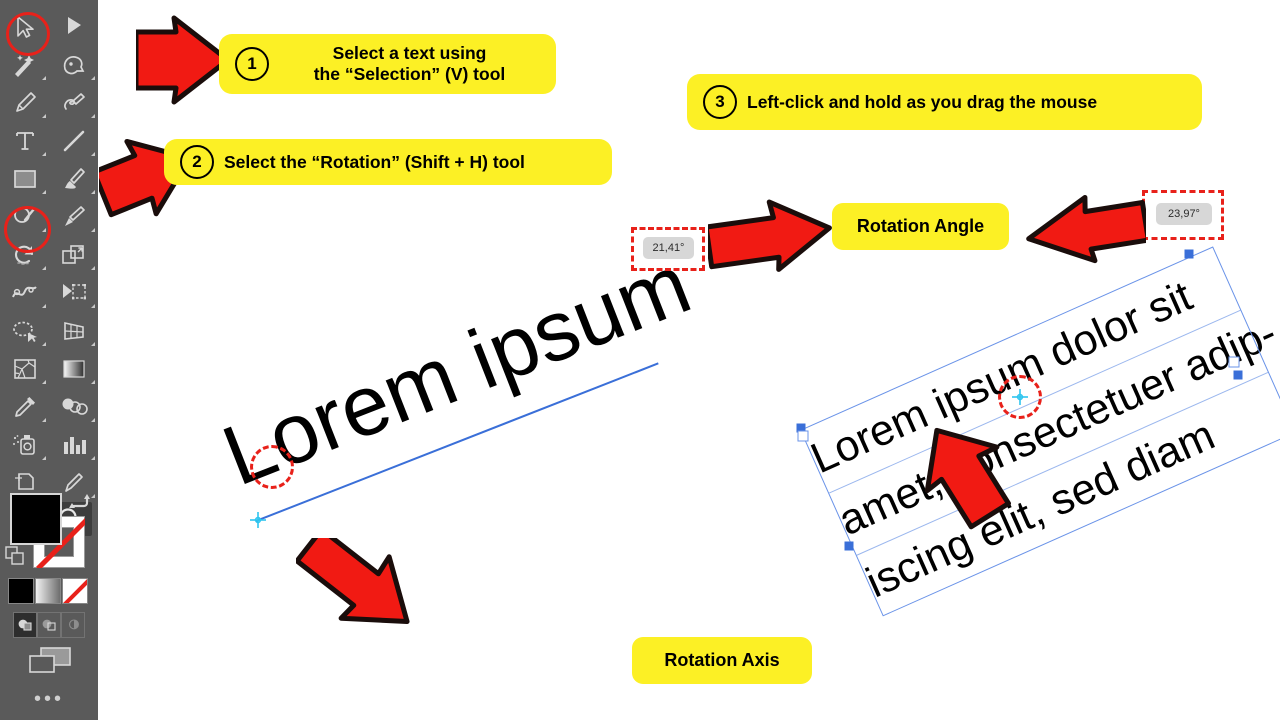 Image resolution: width=1280 pixels, height=720 pixels. What do you see at coordinates (353, 581) in the screenshot?
I see `arrow-to-rotation-axis-left` at bounding box center [353, 581].